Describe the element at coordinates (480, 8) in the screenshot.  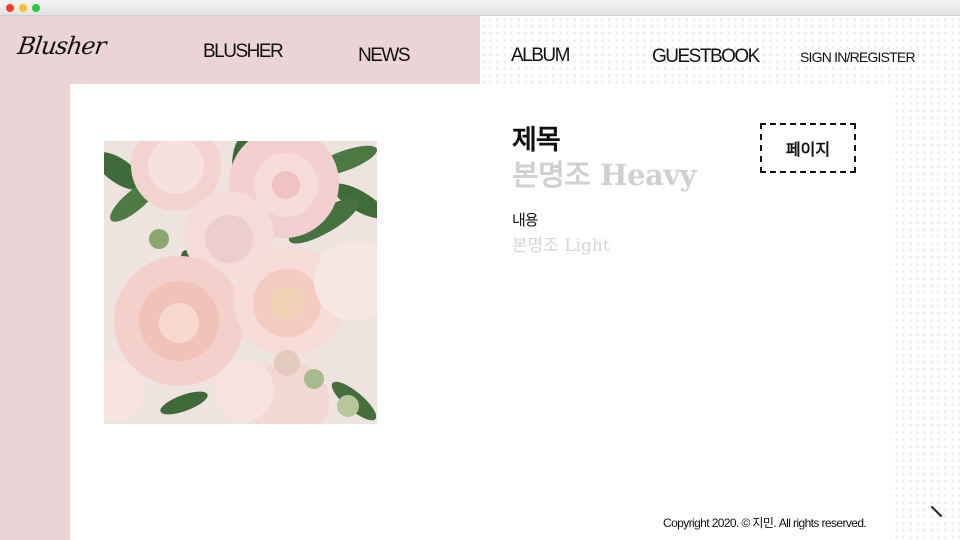
I see `window-titlebar` at that location.